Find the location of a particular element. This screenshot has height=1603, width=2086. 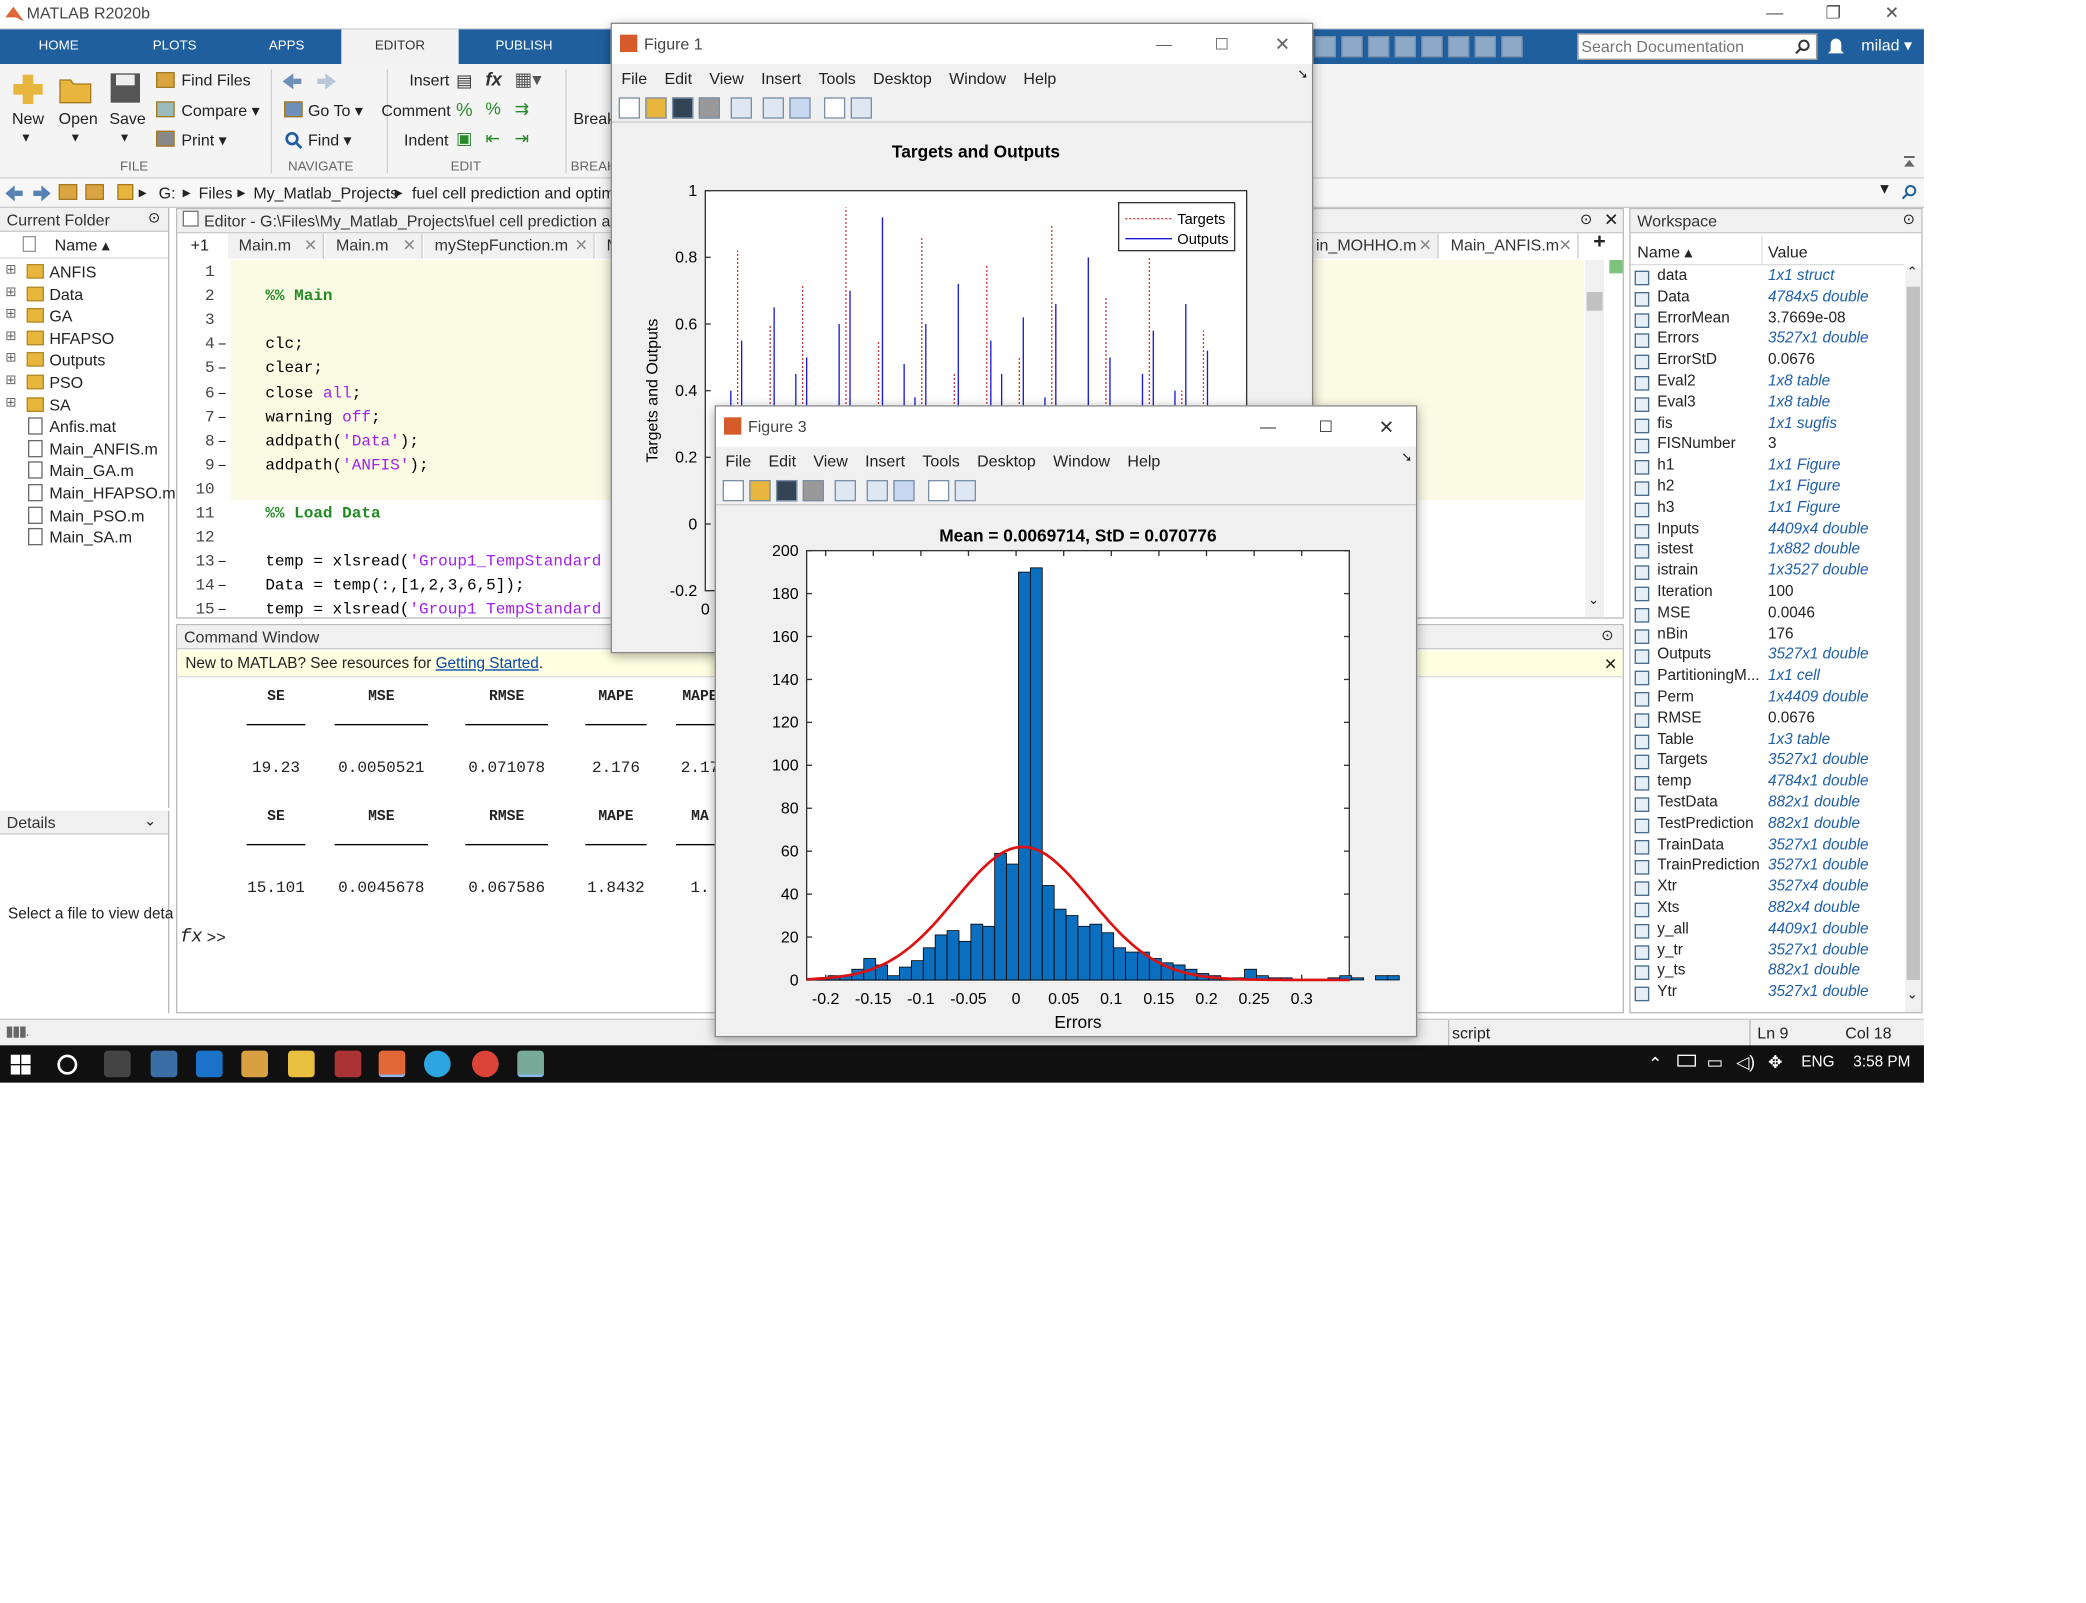

edit-plot-arrow-icon is located at coordinates (834, 108).